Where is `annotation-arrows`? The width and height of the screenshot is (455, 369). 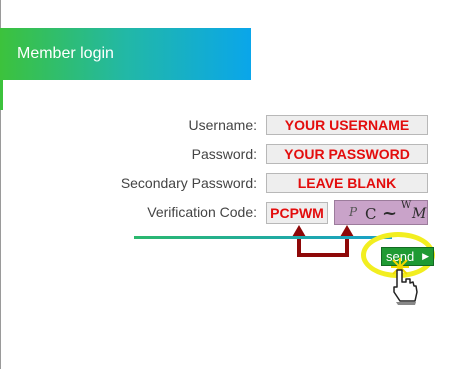 annotation-arrows is located at coordinates (323, 241).